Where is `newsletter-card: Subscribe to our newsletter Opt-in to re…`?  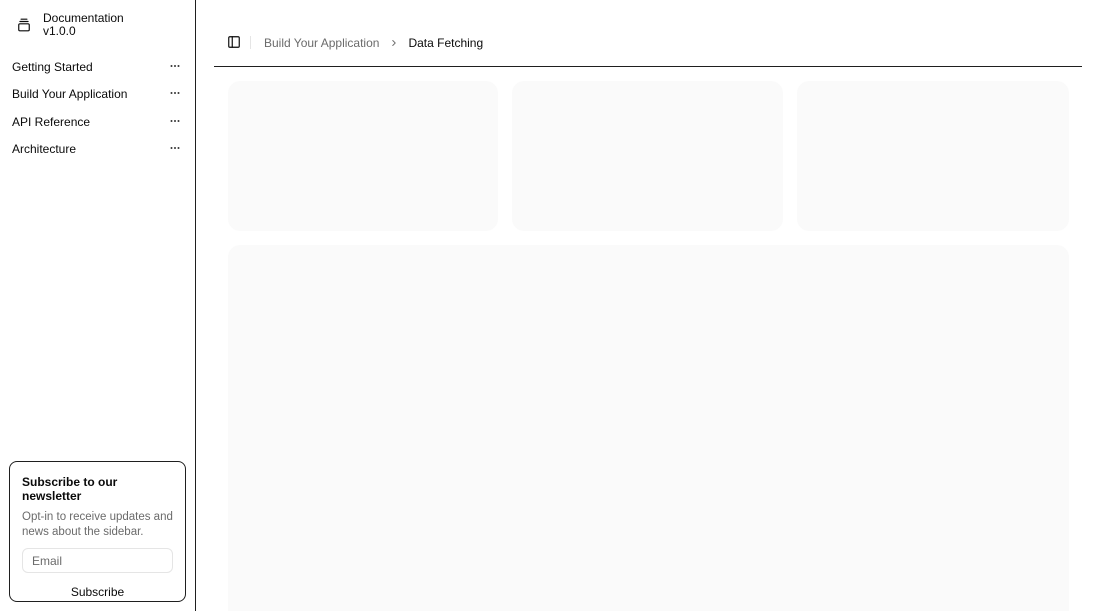 newsletter-card: Subscribe to our newsletter Opt-in to re… is located at coordinates (97, 531).